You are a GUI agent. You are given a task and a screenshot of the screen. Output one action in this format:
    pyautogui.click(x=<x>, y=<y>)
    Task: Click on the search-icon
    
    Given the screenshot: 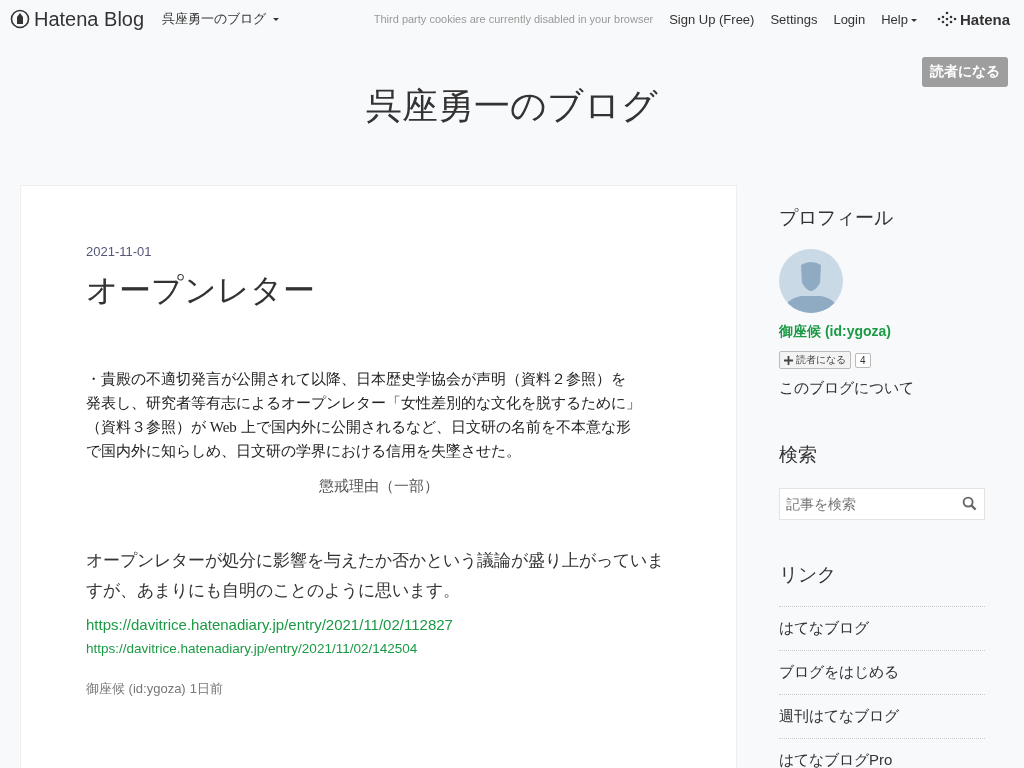 What is the action you would take?
    pyautogui.click(x=969, y=503)
    